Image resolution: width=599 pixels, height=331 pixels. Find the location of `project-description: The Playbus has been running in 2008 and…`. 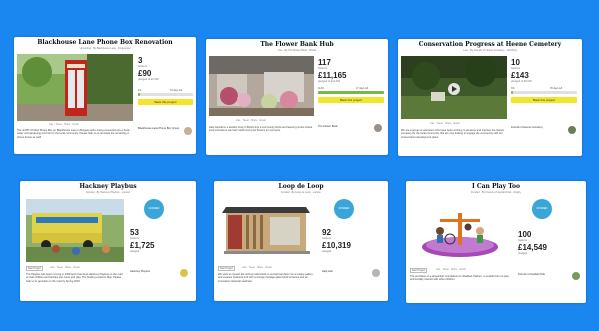

project-description: The Playbus has been running in 2008 and… is located at coordinates (74, 278).